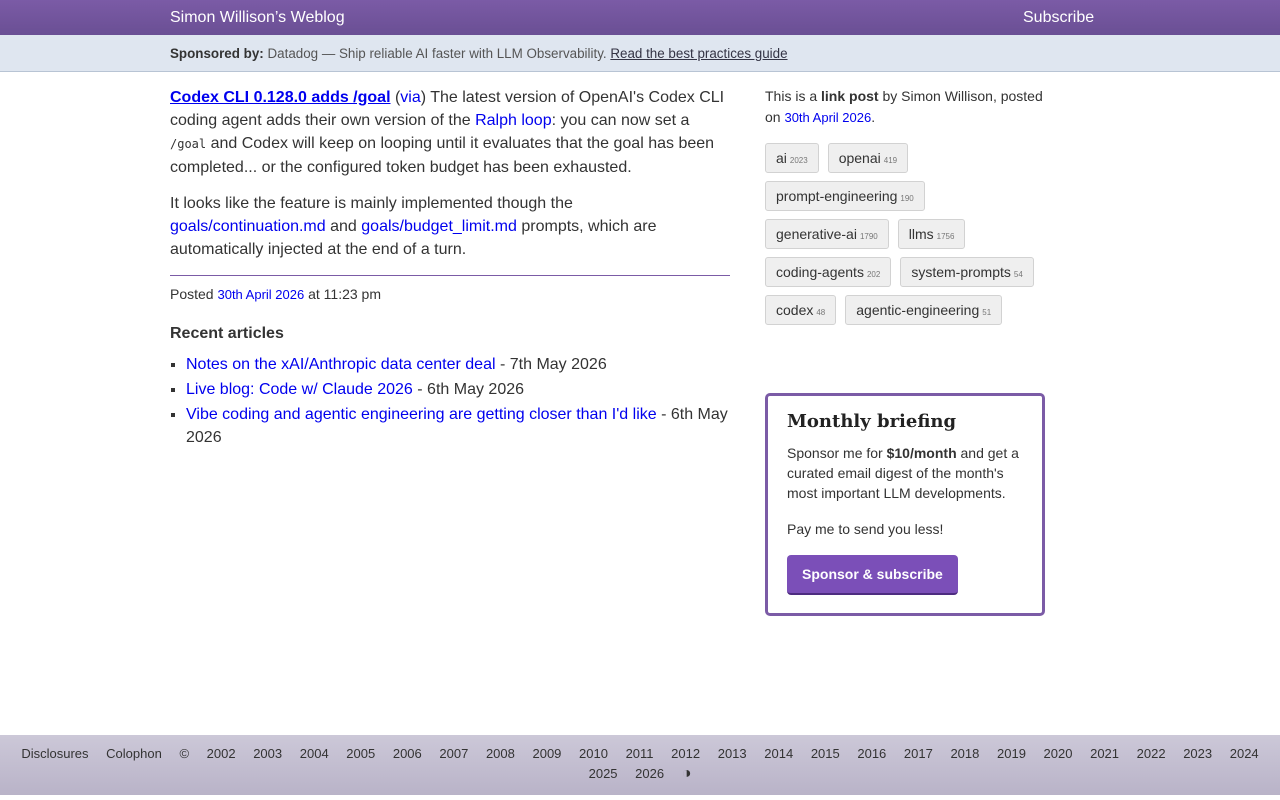  What do you see at coordinates (221, 753) in the screenshot?
I see `year-link-2002: 2002` at bounding box center [221, 753].